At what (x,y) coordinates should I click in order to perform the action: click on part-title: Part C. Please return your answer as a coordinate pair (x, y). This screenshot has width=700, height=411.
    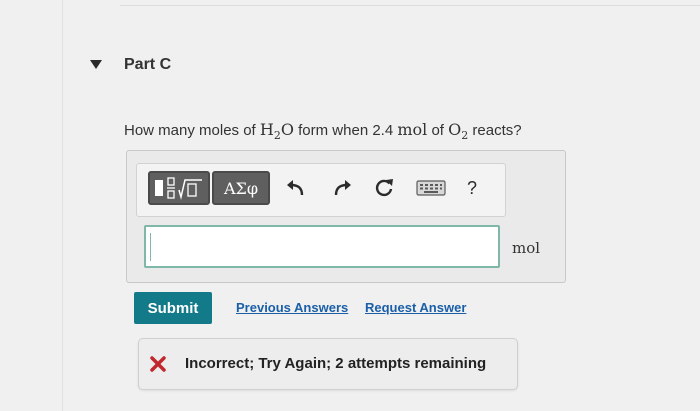
    Looking at the image, I should click on (148, 64).